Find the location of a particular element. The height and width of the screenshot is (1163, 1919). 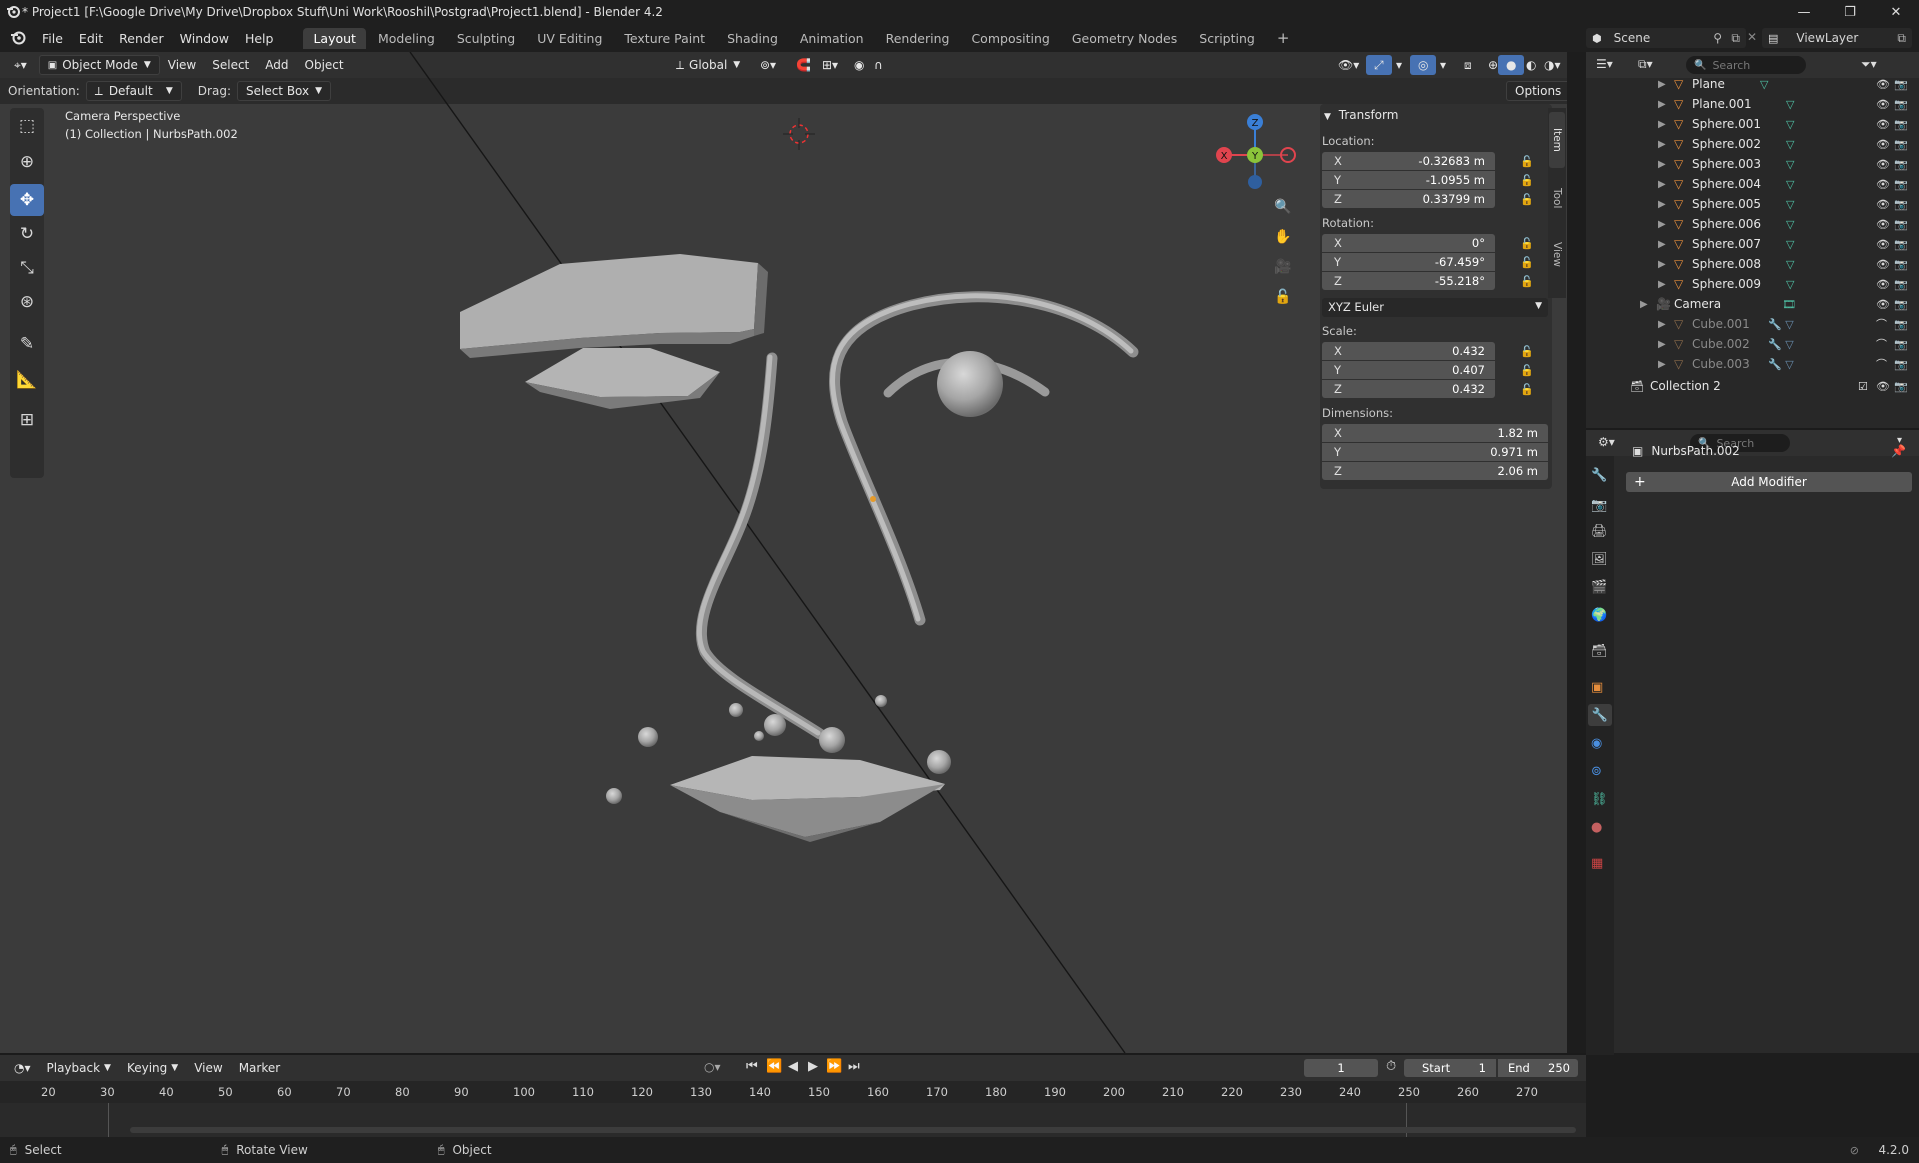

play-reverse-icon: ◀ is located at coordinates (793, 1066).